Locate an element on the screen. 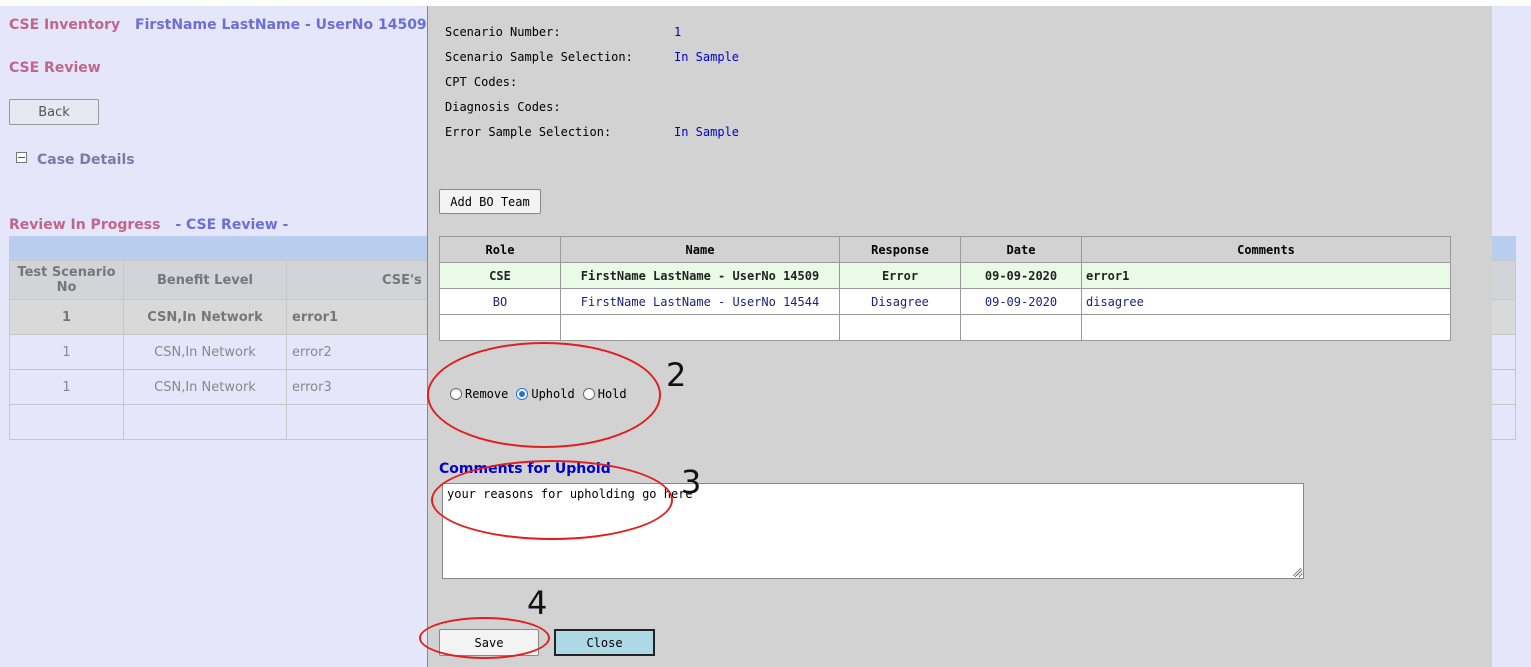 This screenshot has width=1531, height=667. remove-radio-label: Remove is located at coordinates (486, 394).